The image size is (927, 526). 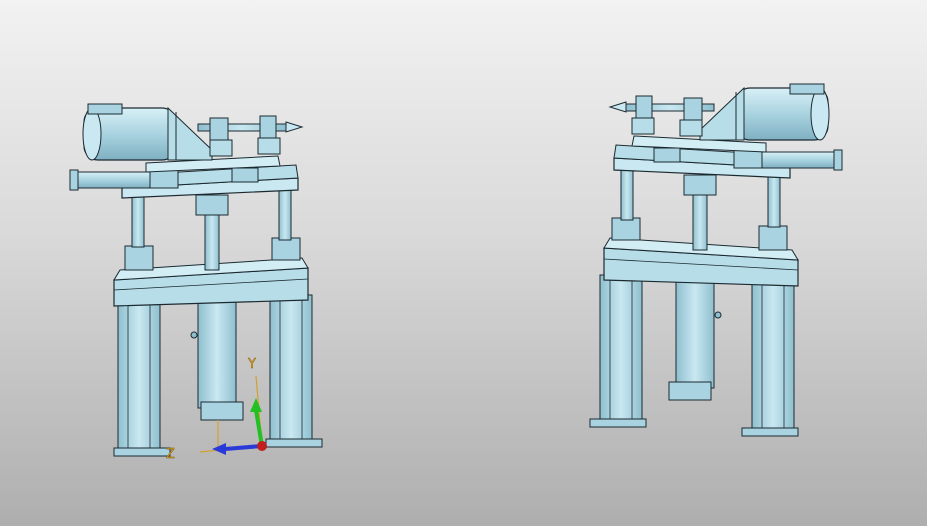 What do you see at coordinates (251, 364) in the screenshot?
I see `y-axis-label: Y` at bounding box center [251, 364].